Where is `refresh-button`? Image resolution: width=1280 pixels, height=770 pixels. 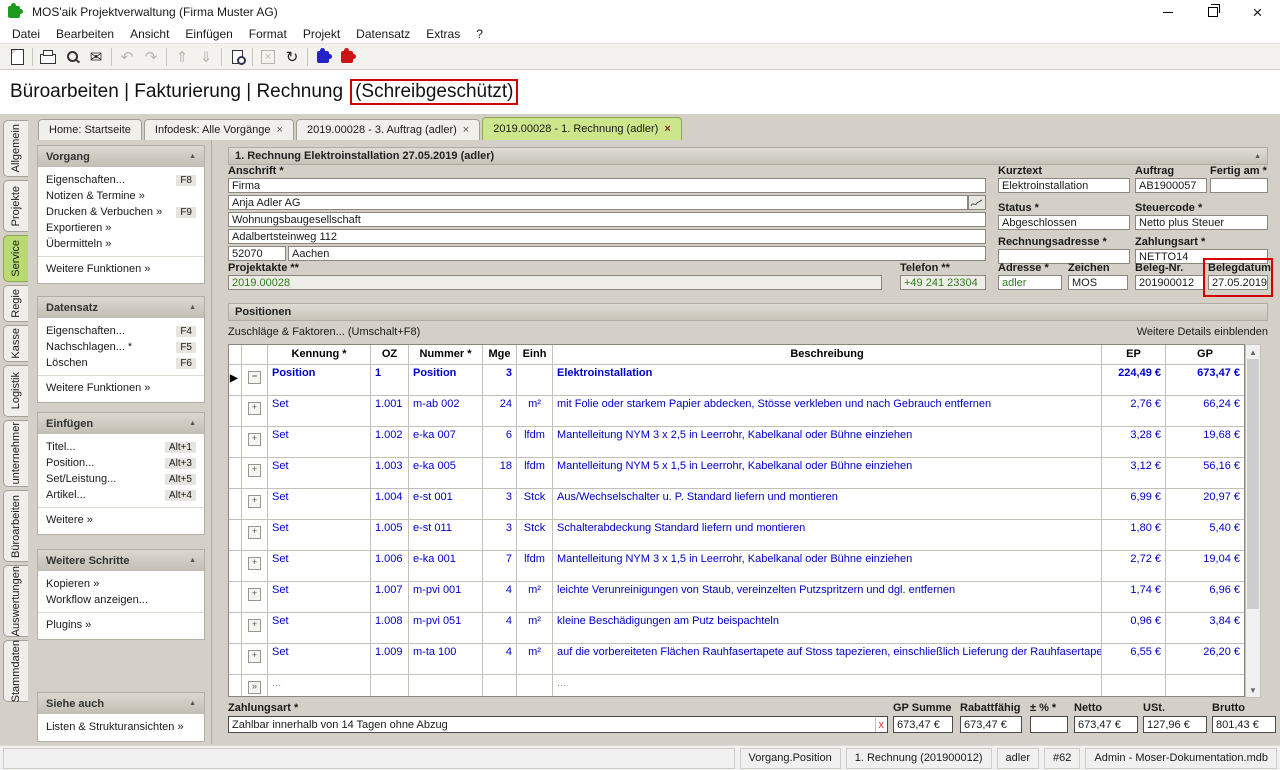
refresh-button is located at coordinates (292, 57).